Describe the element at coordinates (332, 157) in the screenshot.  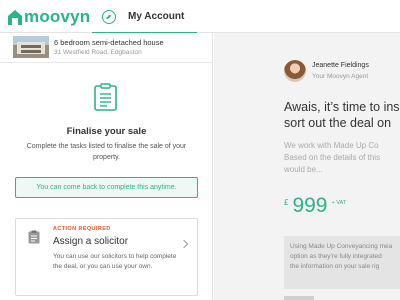
I see `body-line: Based on the details of this` at that location.